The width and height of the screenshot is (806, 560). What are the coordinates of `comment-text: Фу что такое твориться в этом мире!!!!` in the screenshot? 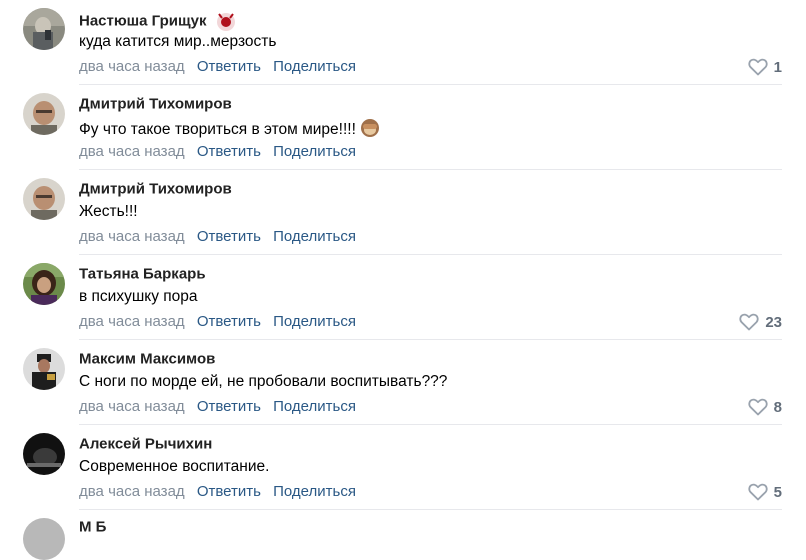 It's located at (217, 129).